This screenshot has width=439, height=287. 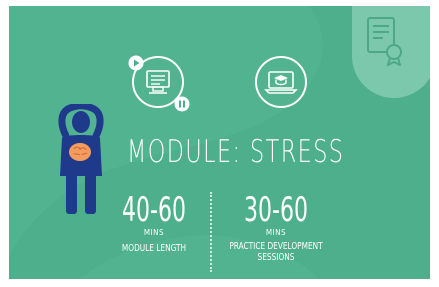 I want to click on module-length-stat: 40-60 MINS MODULE LENGTH, so click(x=154, y=223).